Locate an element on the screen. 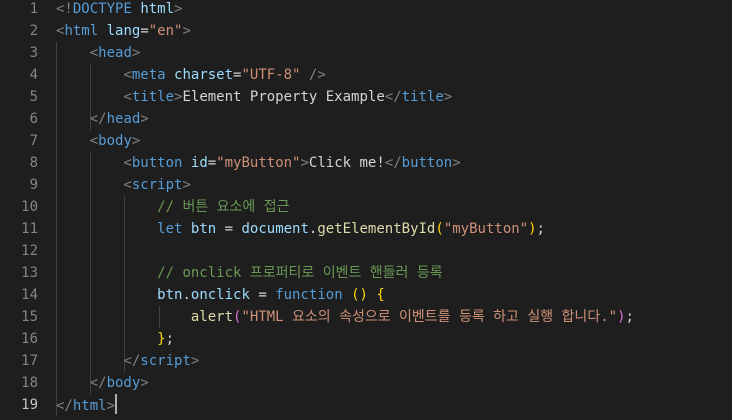 This screenshot has width=732, height=420. code-token: { is located at coordinates (380, 295).